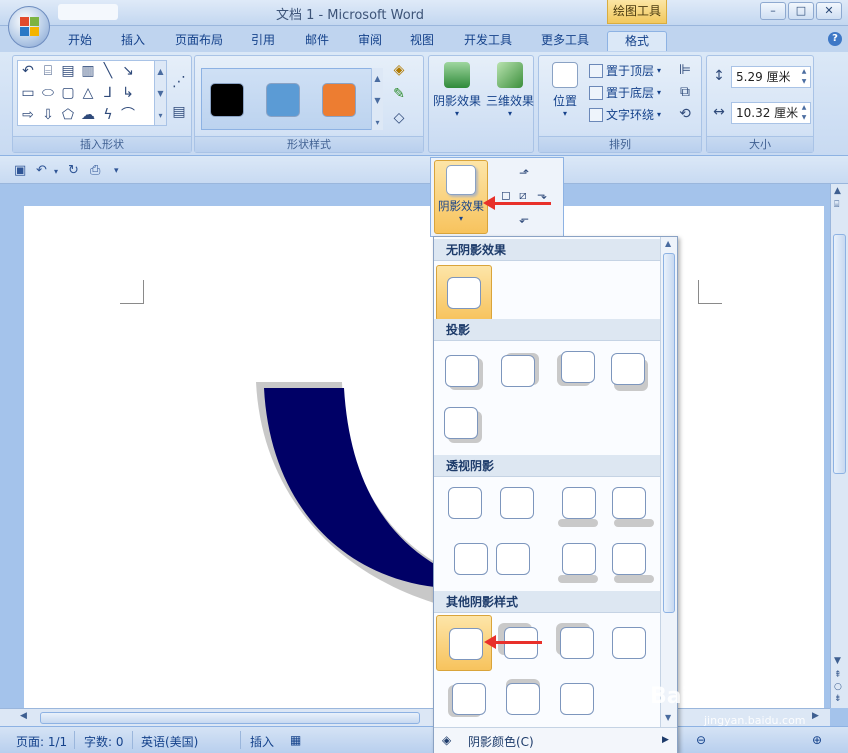  I want to click on undo-dropdown-icon: ▾, so click(56, 171).